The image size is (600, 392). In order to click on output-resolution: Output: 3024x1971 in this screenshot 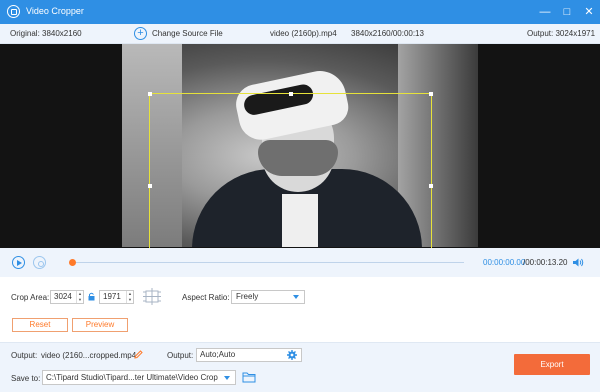, I will do `click(561, 33)`.